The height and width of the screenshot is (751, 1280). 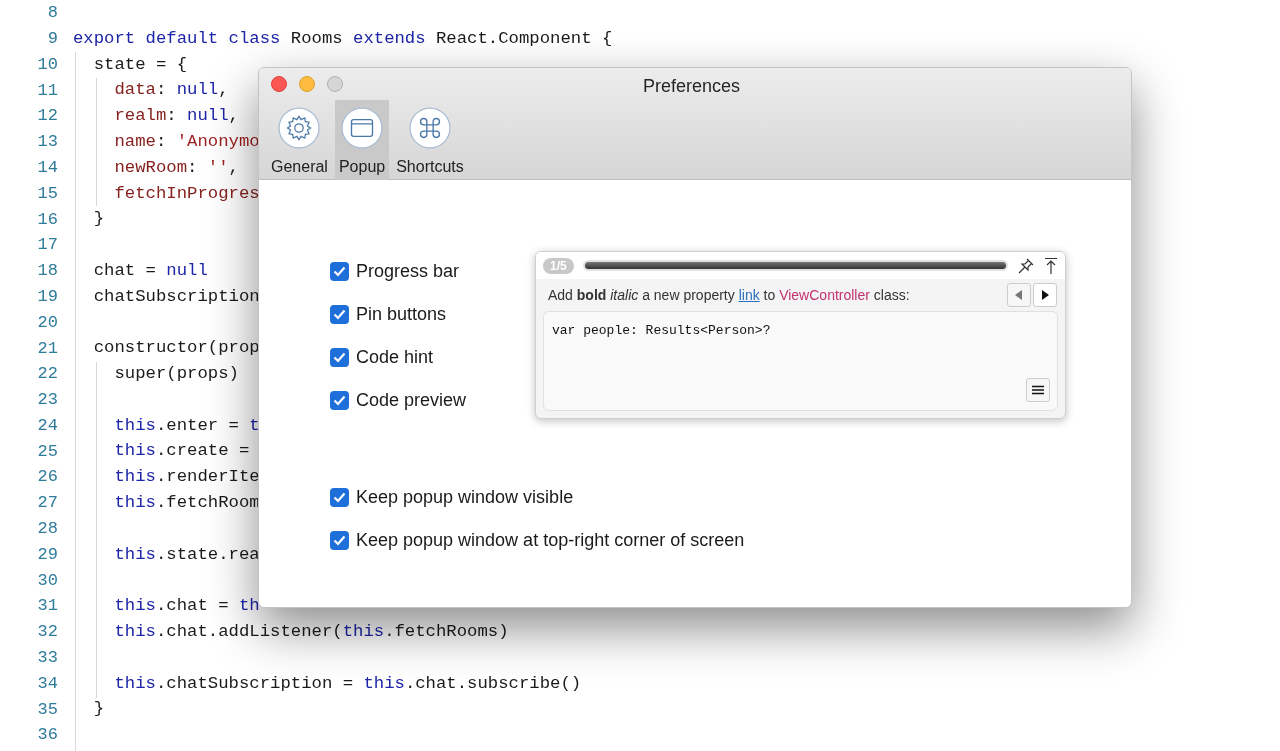 I want to click on line-number: 10, so click(x=47, y=64).